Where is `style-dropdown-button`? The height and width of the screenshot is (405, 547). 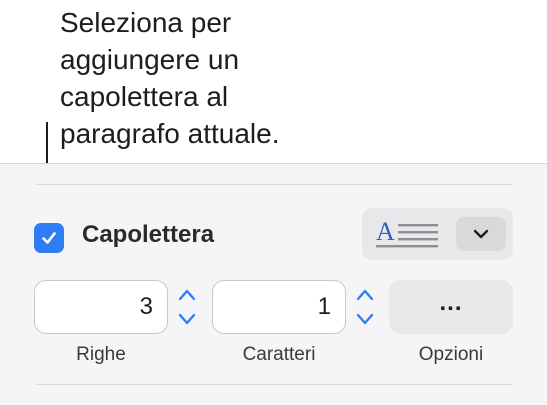 style-dropdown-button is located at coordinates (481, 234).